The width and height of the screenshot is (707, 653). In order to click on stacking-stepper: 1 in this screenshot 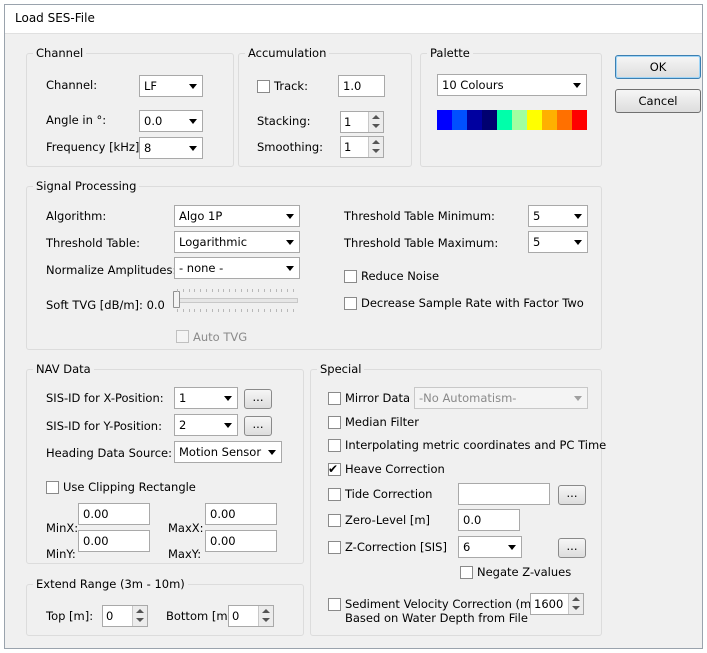, I will do `click(362, 122)`.